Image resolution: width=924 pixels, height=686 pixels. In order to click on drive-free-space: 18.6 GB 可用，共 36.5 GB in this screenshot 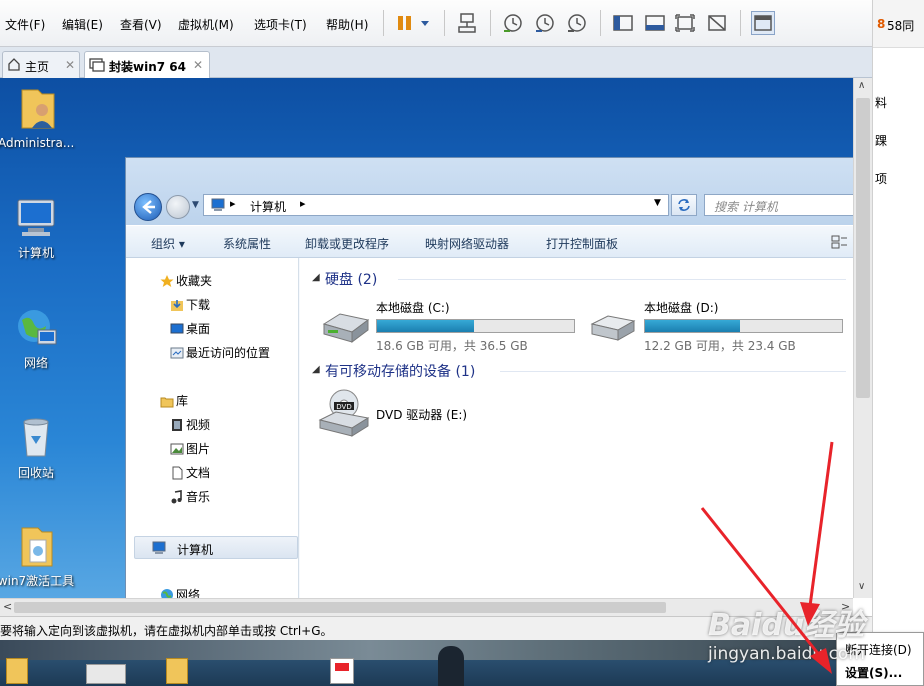, I will do `click(452, 346)`.